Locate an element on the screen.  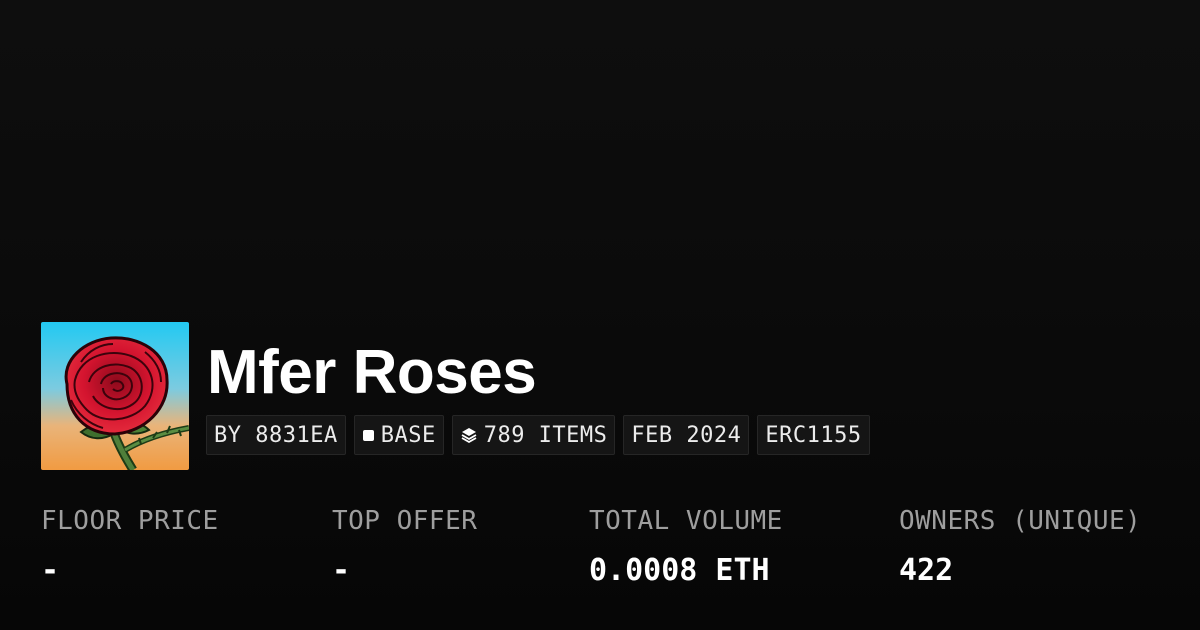
standard-tag-label: ERC1155 is located at coordinates (813, 435).